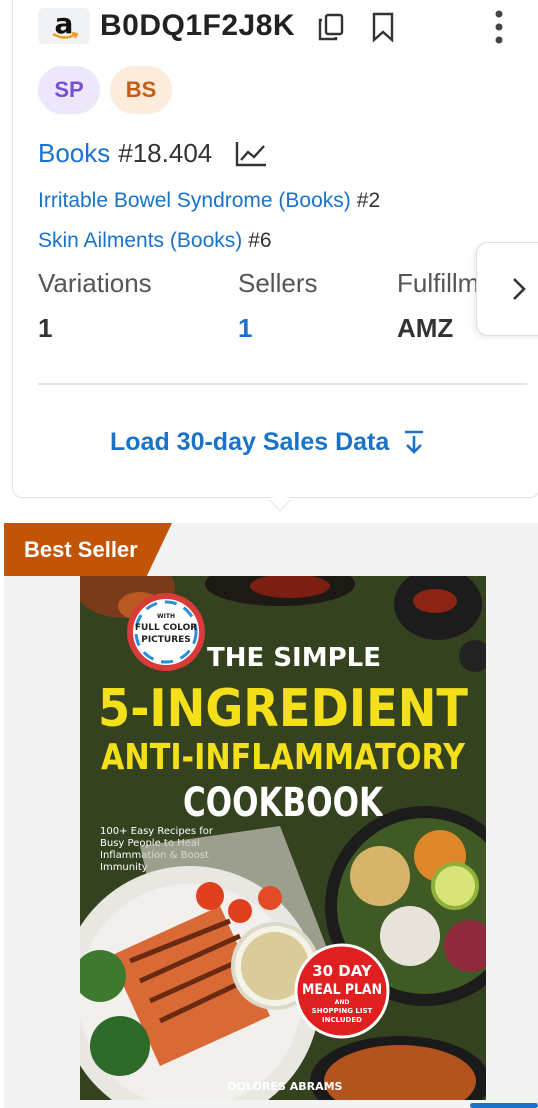  What do you see at coordinates (342, 1011) in the screenshot?
I see `svg-text: SHOPPING LIST` at bounding box center [342, 1011].